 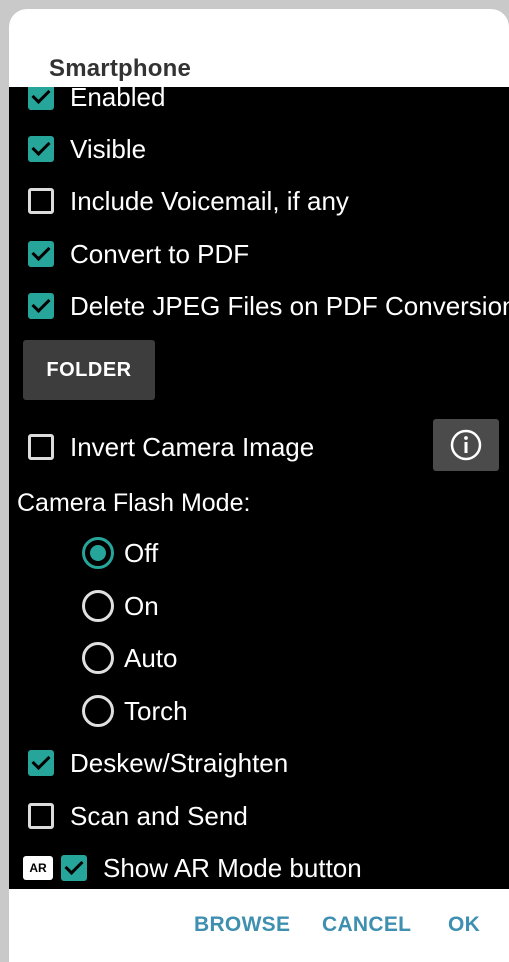 I want to click on option-label: Scan and Send, so click(x=159, y=815).